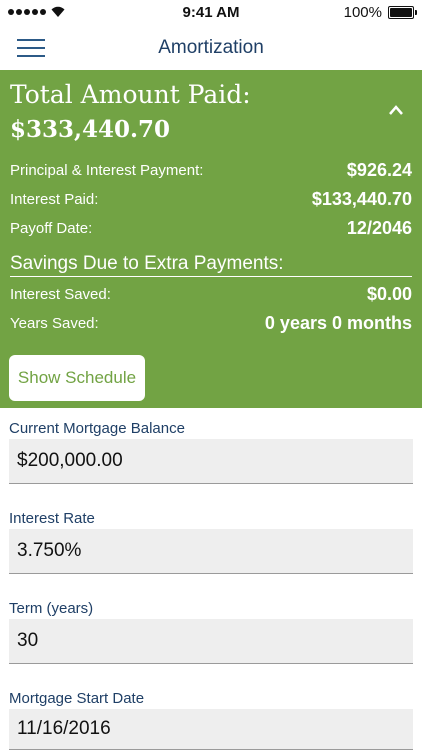 Image resolution: width=422 pixels, height=750 pixels. Describe the element at coordinates (54, 323) in the screenshot. I see `row-label: Years Saved:` at that location.